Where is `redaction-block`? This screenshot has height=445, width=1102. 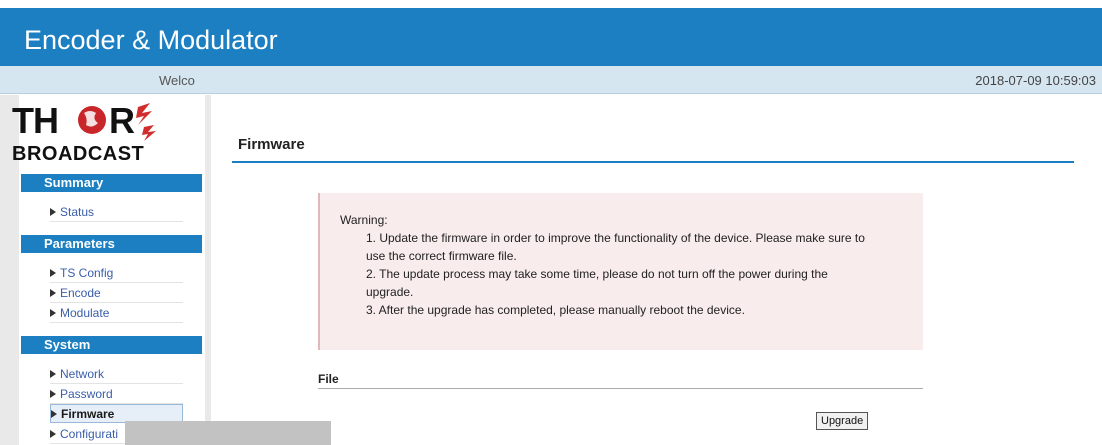
redaction-block is located at coordinates (228, 433).